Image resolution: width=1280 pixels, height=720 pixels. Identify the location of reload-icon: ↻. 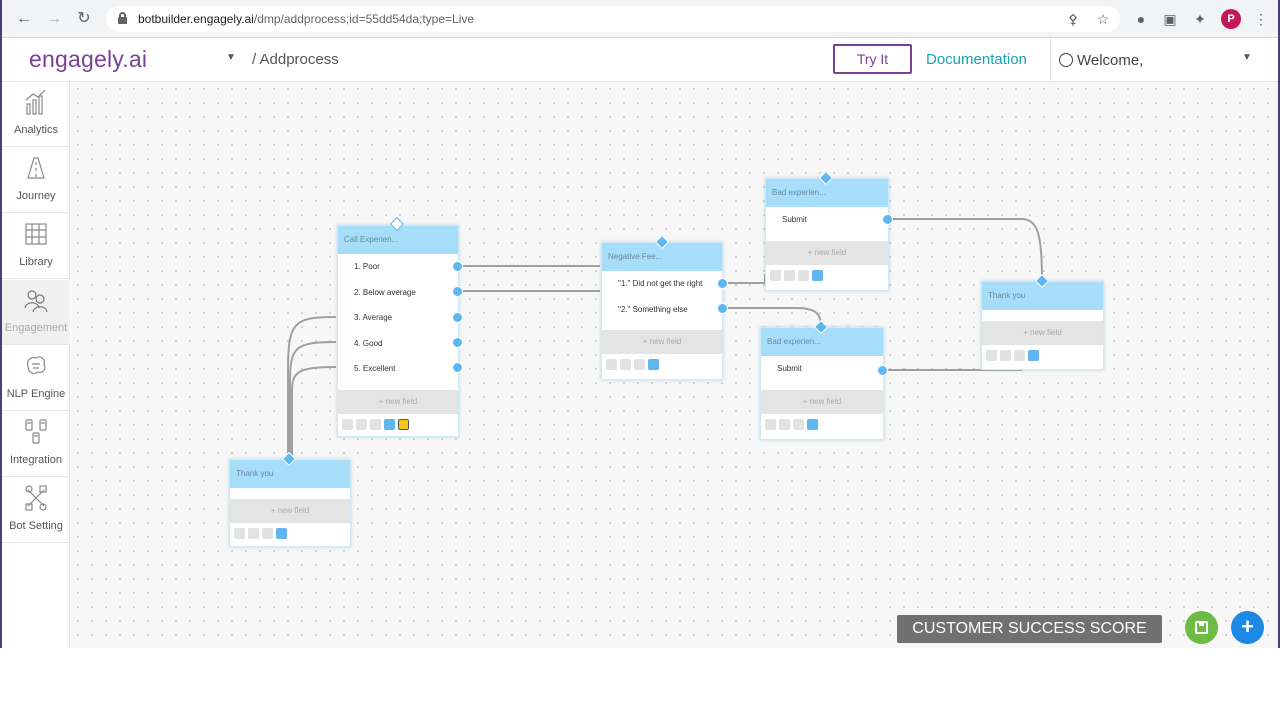
(84, 19).